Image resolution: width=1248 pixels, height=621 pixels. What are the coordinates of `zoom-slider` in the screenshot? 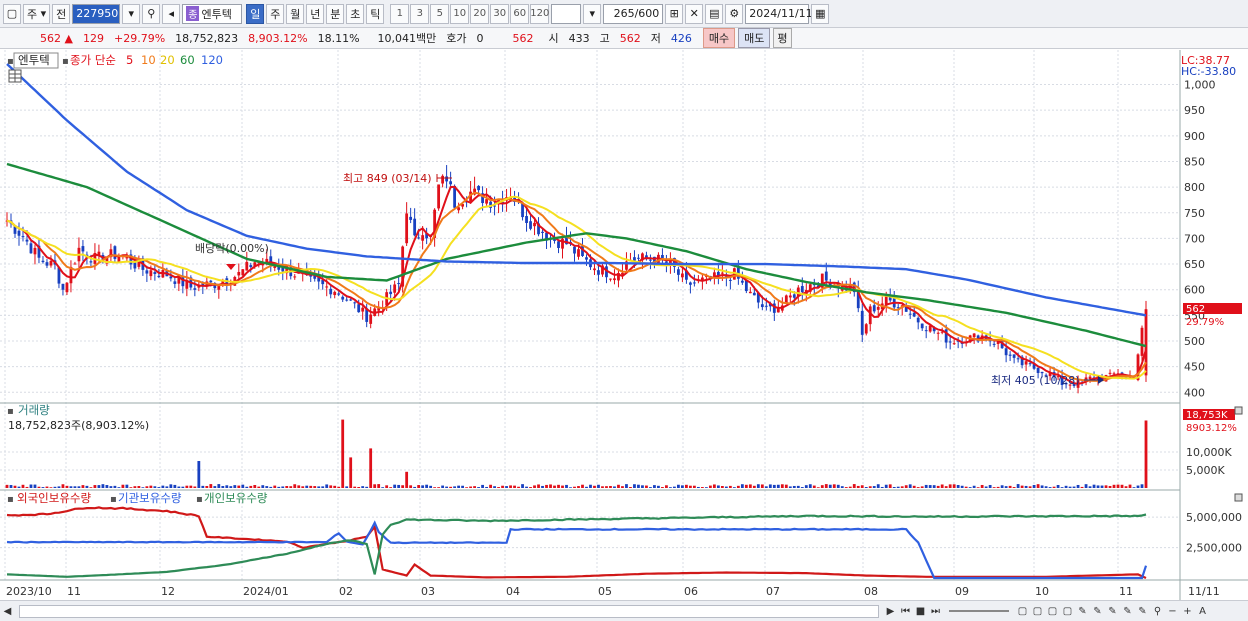 It's located at (979, 611).